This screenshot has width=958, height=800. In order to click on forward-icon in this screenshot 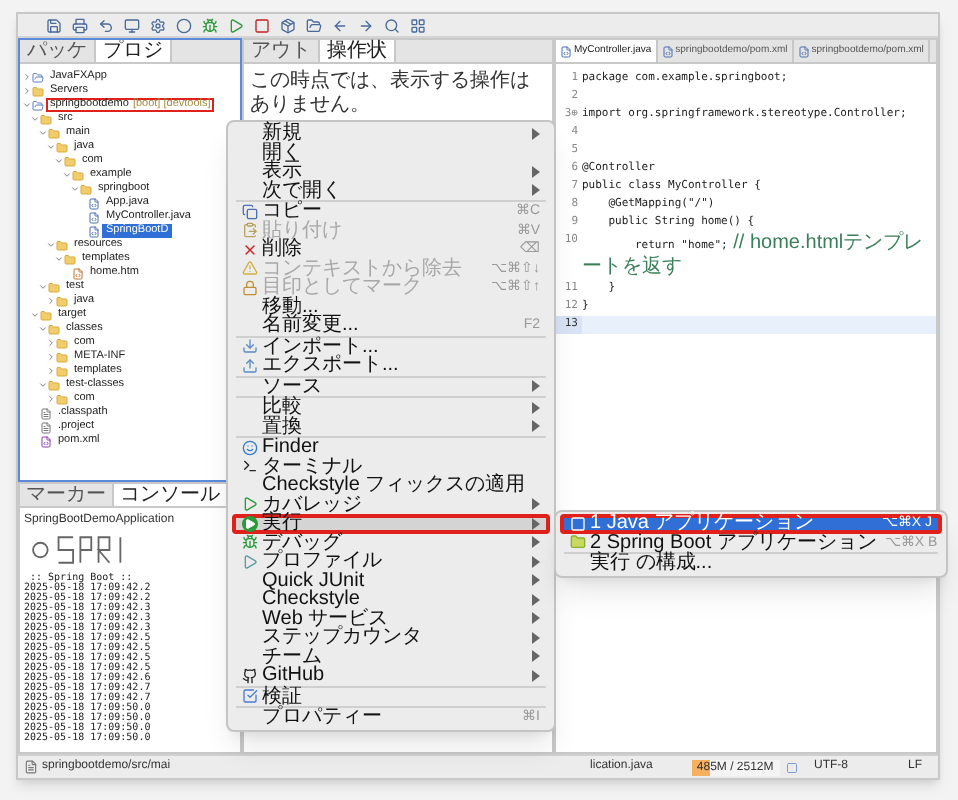, I will do `click(366, 25)`.